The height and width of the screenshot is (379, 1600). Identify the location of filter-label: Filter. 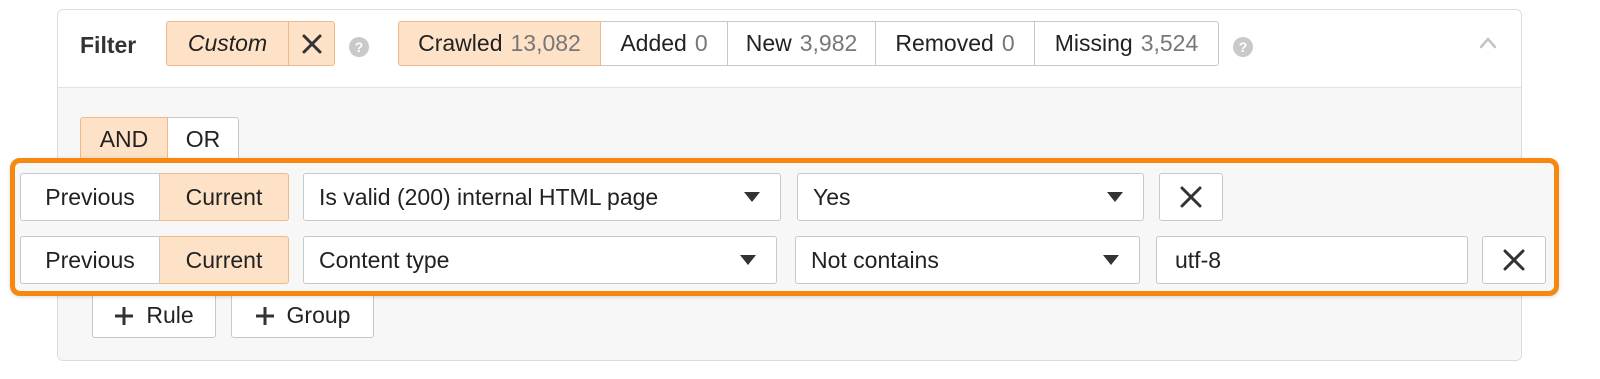
(108, 45).